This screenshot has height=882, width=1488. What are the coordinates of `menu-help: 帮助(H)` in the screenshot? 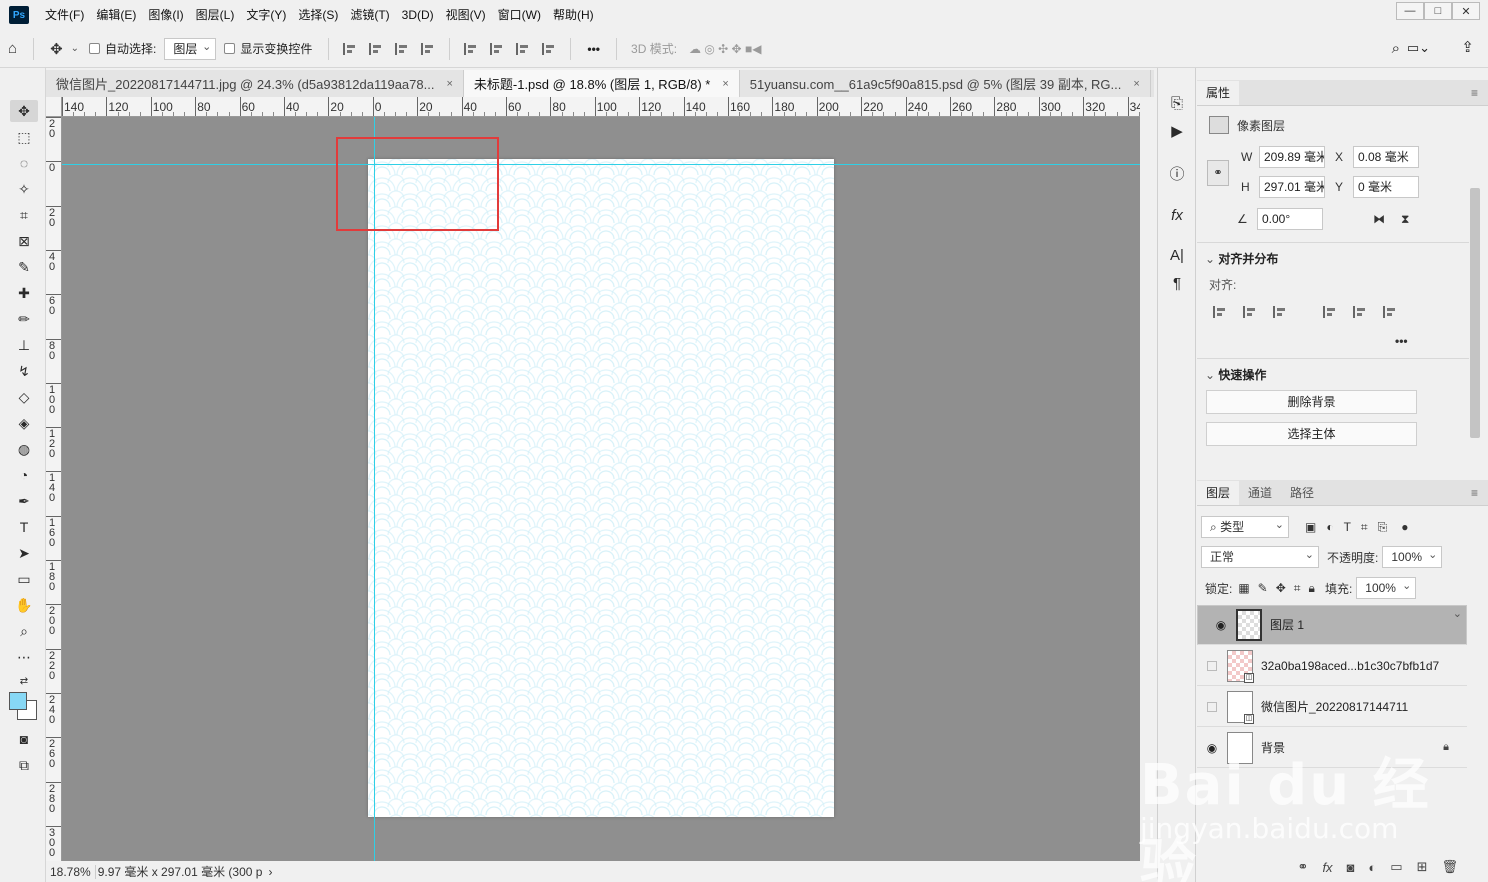 It's located at (573, 15).